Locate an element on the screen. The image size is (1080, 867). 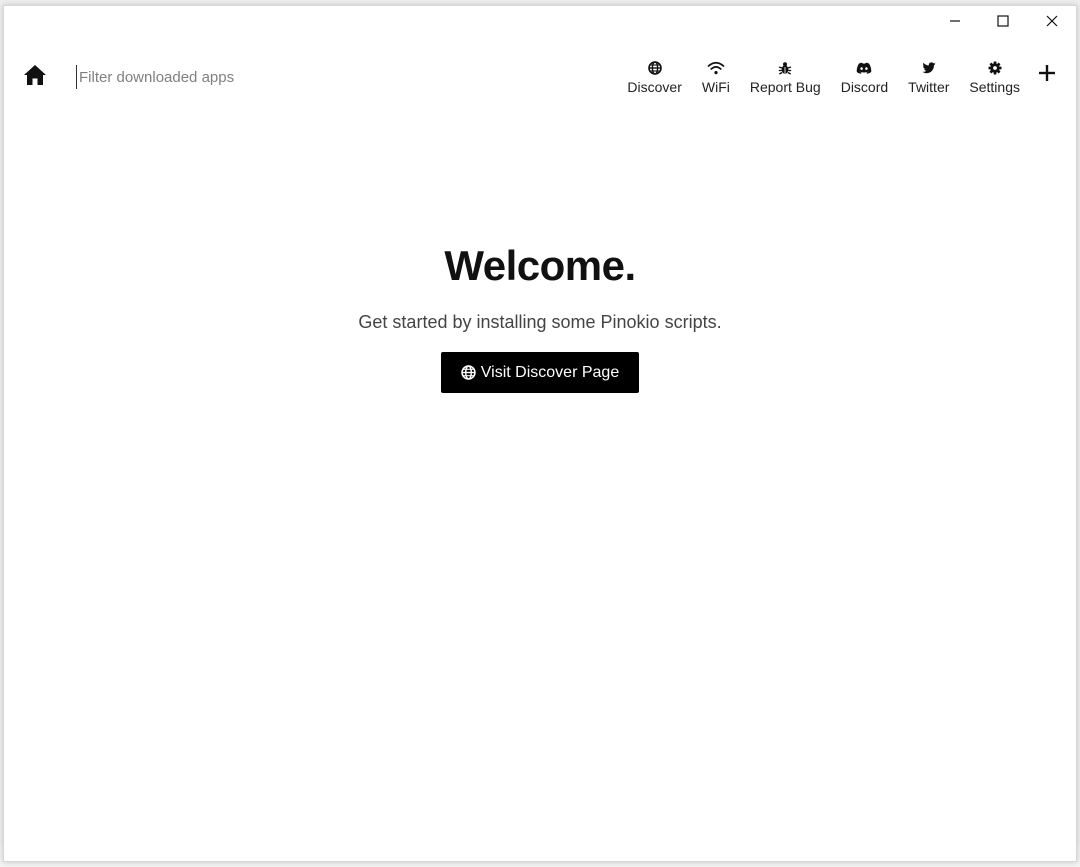
minimize-button is located at coordinates (955, 21).